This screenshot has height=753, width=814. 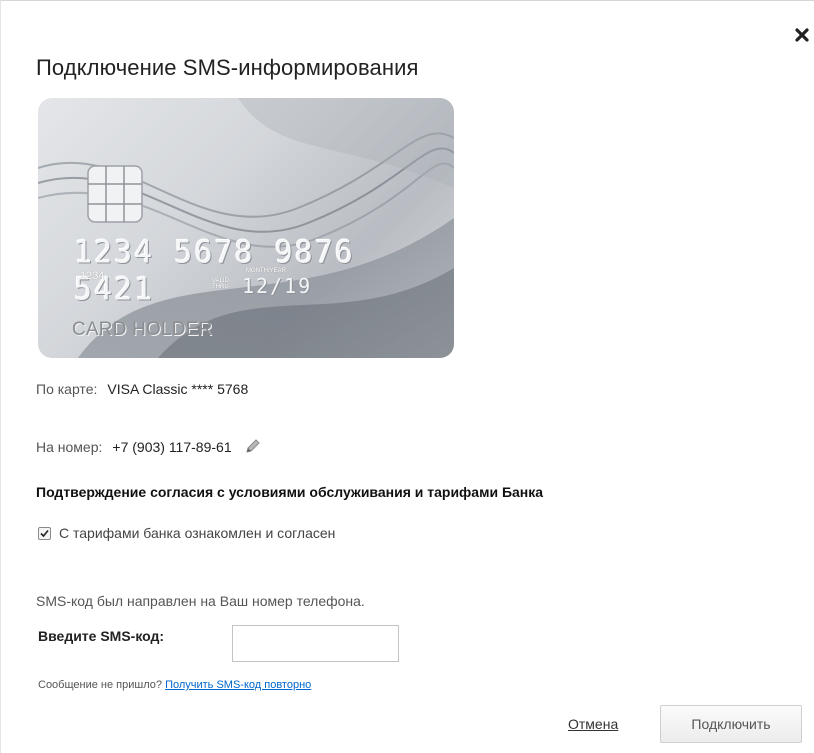 I want to click on card-info-value: VISA Classic **** 5768, so click(x=178, y=389).